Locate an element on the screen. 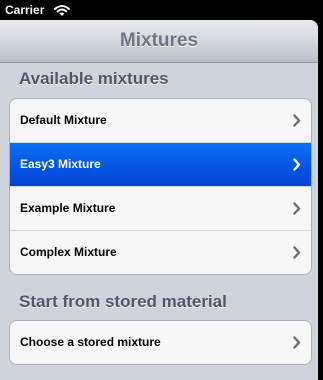 Image resolution: width=323 pixels, height=380 pixels. list-item-label: Default Mixture is located at coordinates (63, 120).